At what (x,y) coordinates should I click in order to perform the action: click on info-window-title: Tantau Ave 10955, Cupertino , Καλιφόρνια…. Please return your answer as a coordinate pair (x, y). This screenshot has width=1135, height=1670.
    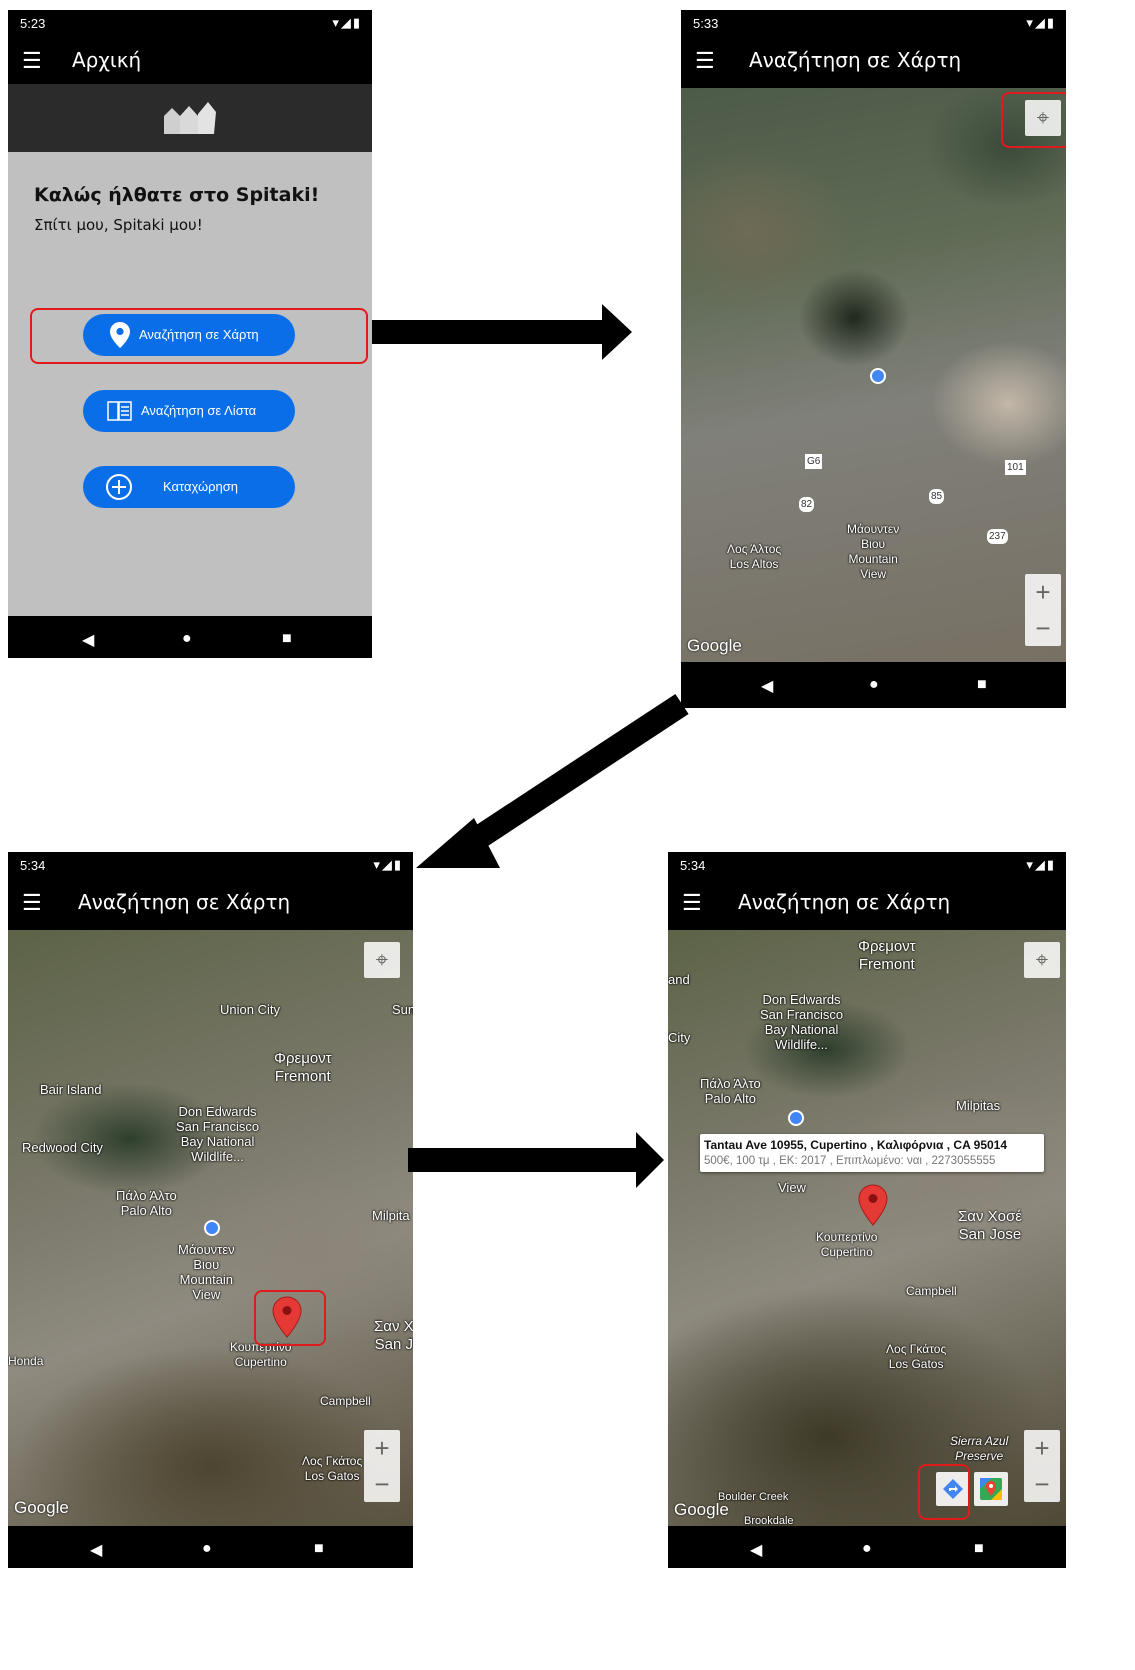
    Looking at the image, I should click on (856, 1145).